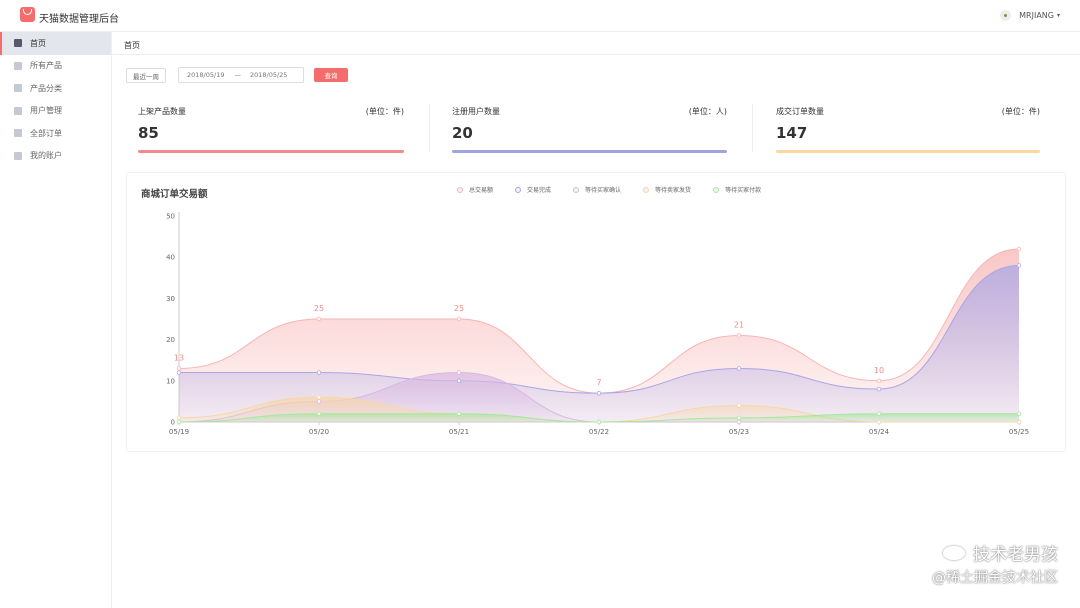 This screenshot has width=1080, height=608. What do you see at coordinates (384, 111) in the screenshot?
I see `stat-unit: (单位：件)` at bounding box center [384, 111].